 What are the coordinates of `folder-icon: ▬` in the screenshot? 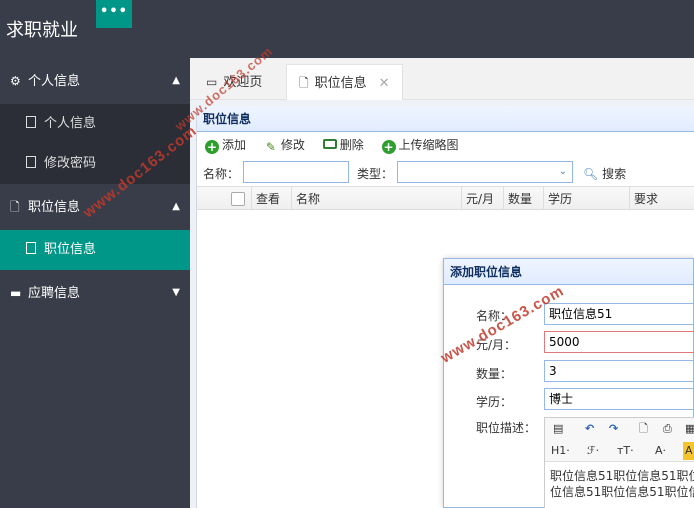 It's located at (16, 293).